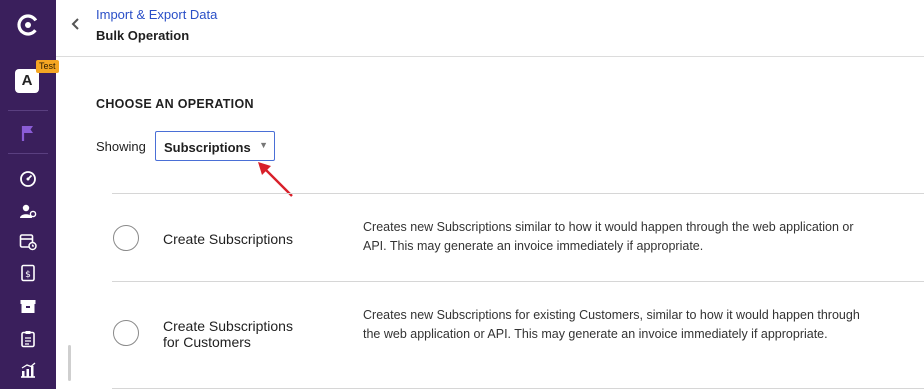 The image size is (924, 389). What do you see at coordinates (156, 14) in the screenshot?
I see `breadcrumb: Import & Export Data` at bounding box center [156, 14].